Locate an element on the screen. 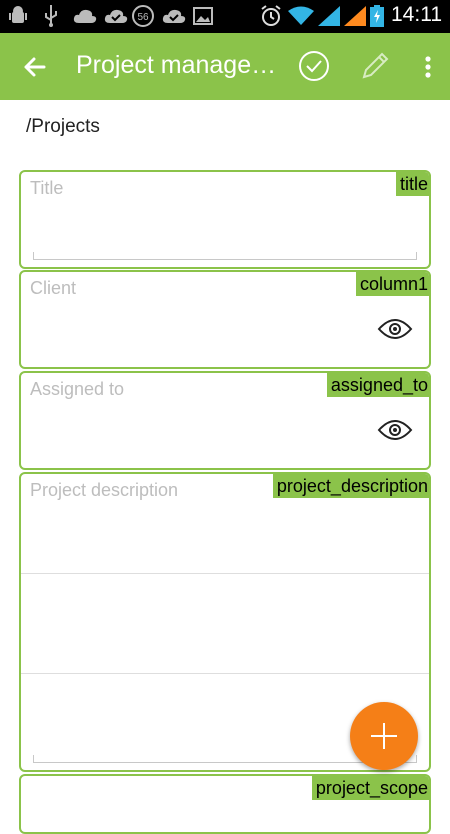 Image resolution: width=450 pixels, height=834 pixels. breadcrumb: /Projects is located at coordinates (63, 127).